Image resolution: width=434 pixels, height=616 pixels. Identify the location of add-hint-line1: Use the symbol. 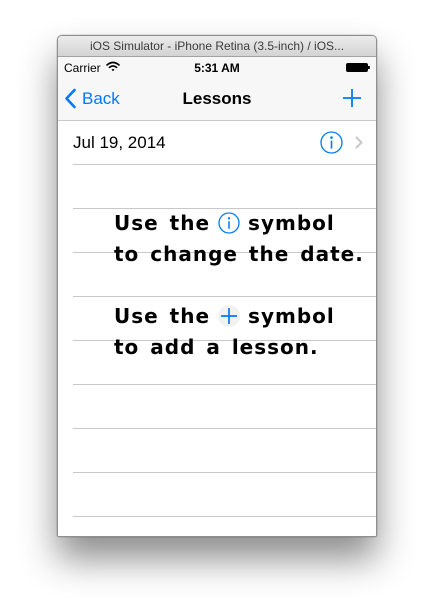
(239, 316).